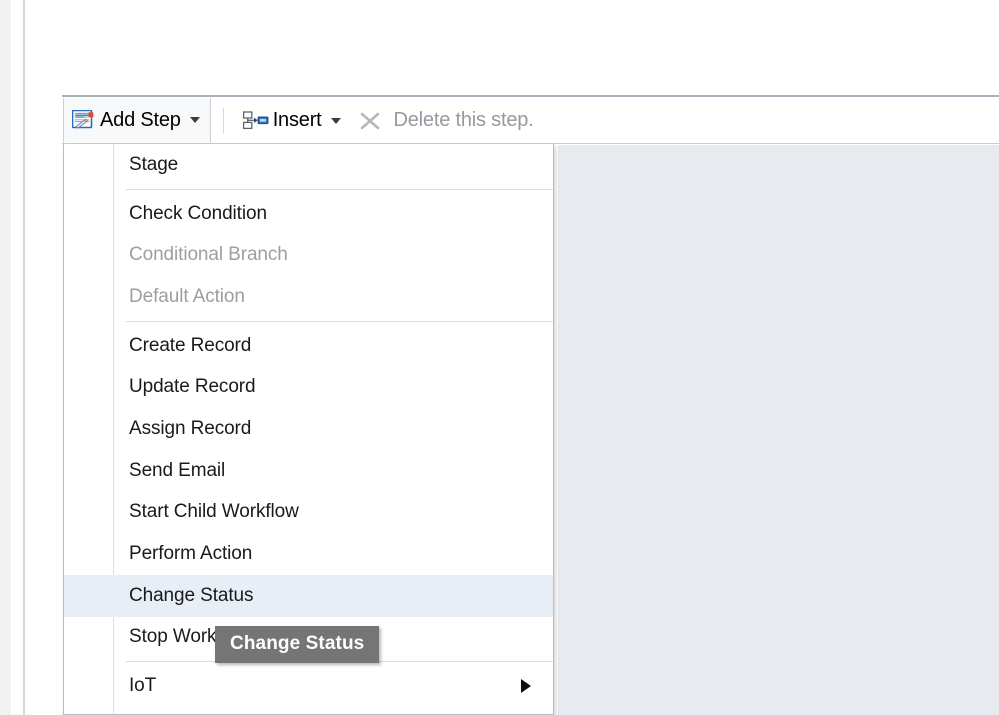  I want to click on close-x-icon, so click(370, 121).